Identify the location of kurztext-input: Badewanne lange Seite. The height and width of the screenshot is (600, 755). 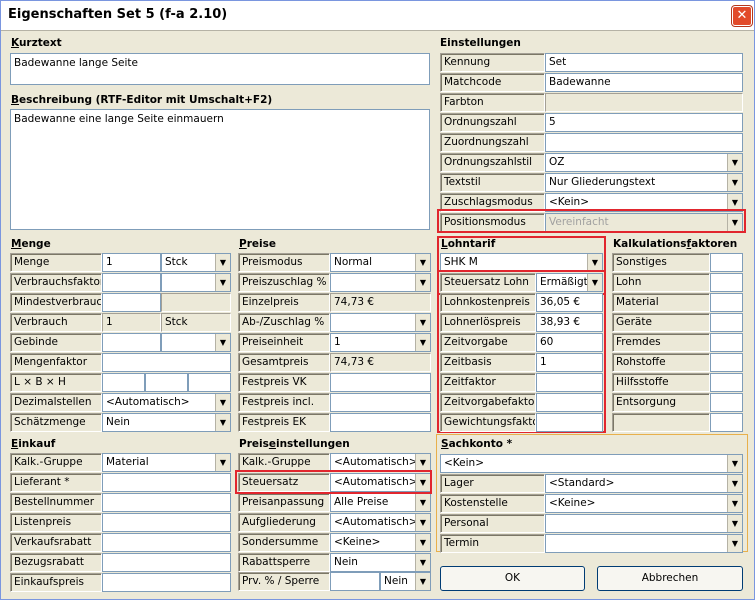
(220, 69).